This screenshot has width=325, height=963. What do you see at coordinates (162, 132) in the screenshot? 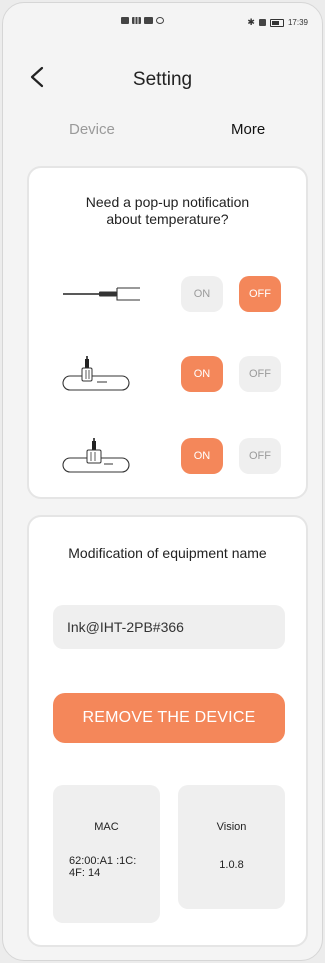
I see `tab-bar: Device More` at bounding box center [162, 132].